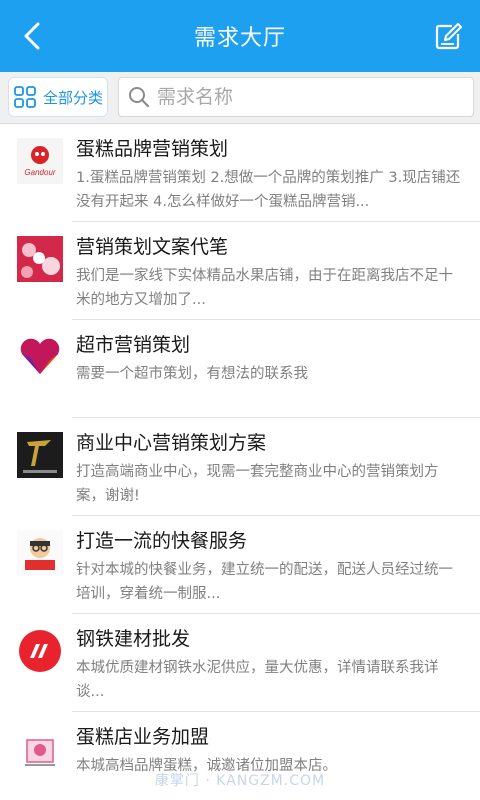  I want to click on item-title: 商业中心营销策划方案, so click(171, 443).